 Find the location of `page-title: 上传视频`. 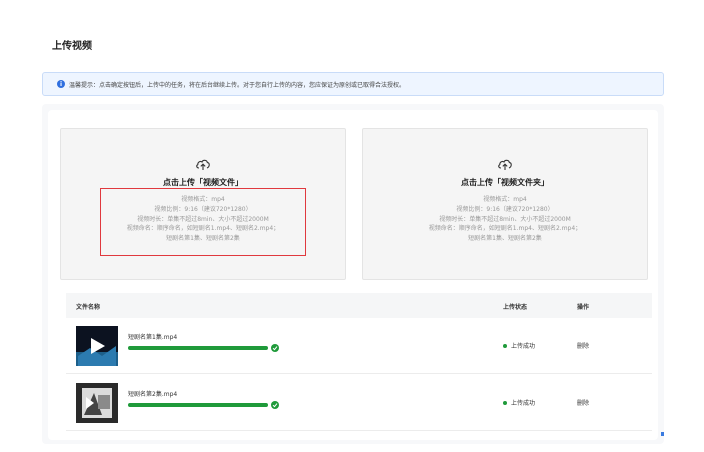

page-title: 上传视频 is located at coordinates (72, 46).